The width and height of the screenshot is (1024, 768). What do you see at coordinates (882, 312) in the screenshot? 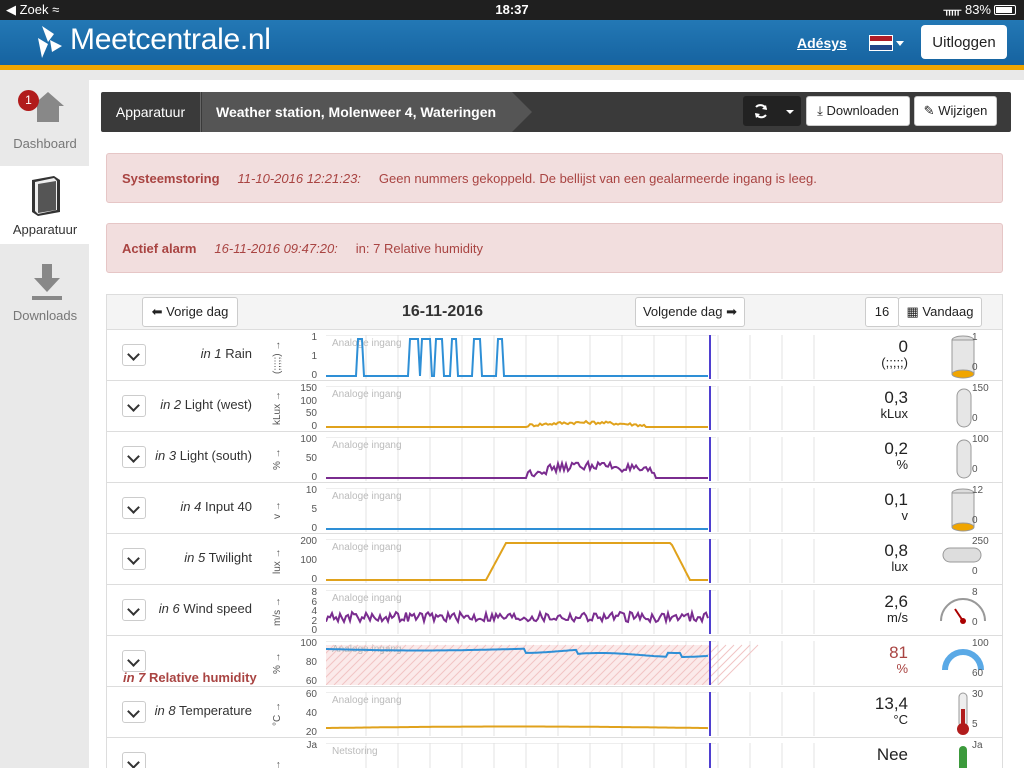
I see `day-number-input: 16` at bounding box center [882, 312].